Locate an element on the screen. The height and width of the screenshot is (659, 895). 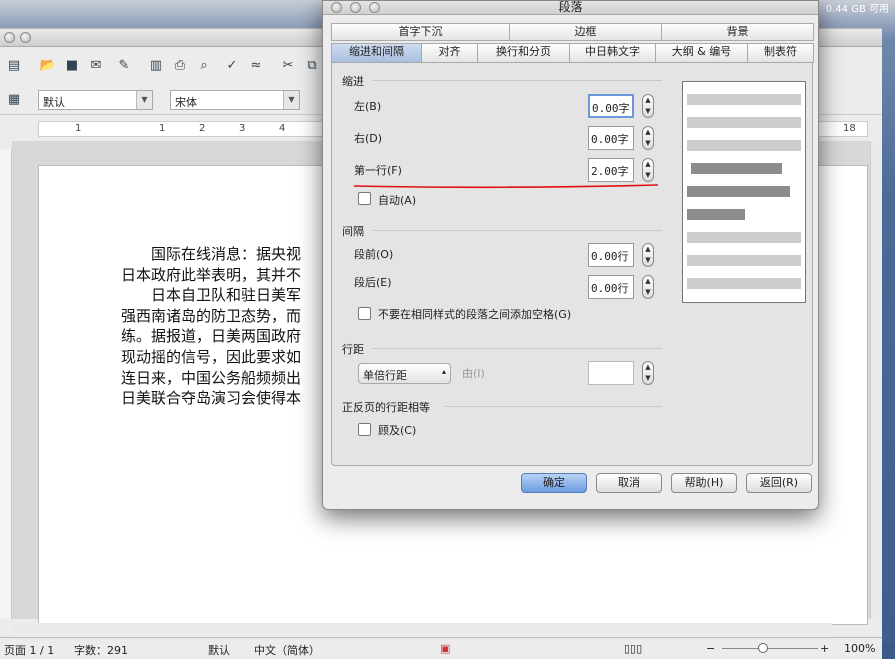
dialog-title: 段落 is located at coordinates (570, 7).